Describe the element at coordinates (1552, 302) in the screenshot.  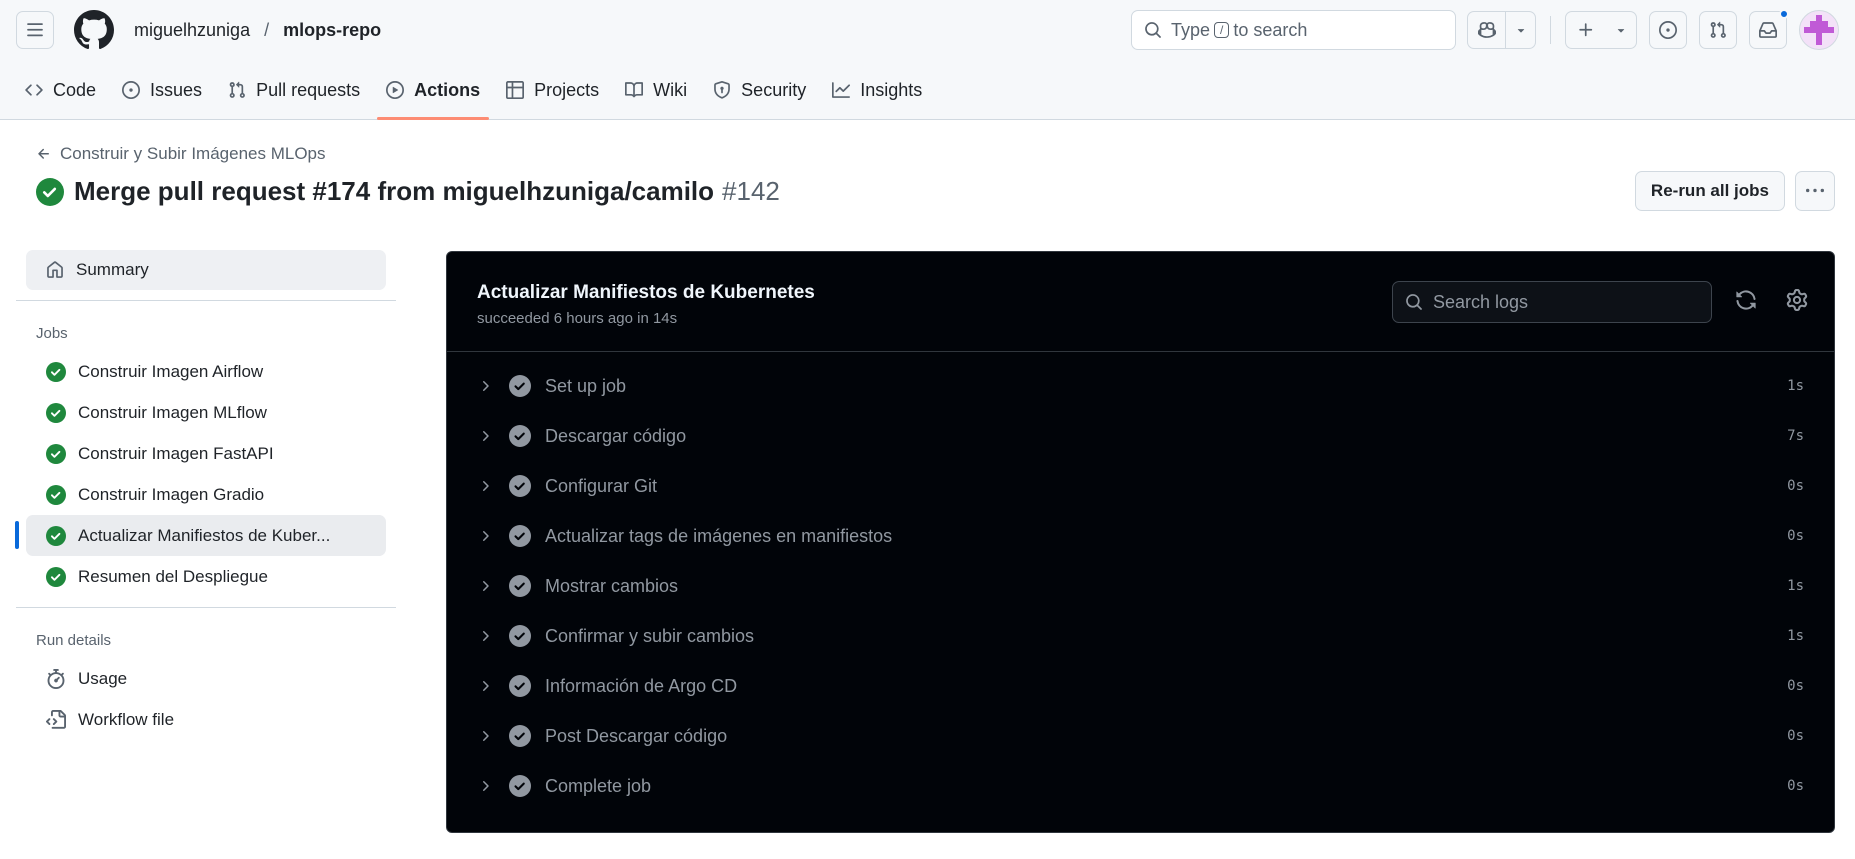
I see `search-logs-input: Search logs` at that location.